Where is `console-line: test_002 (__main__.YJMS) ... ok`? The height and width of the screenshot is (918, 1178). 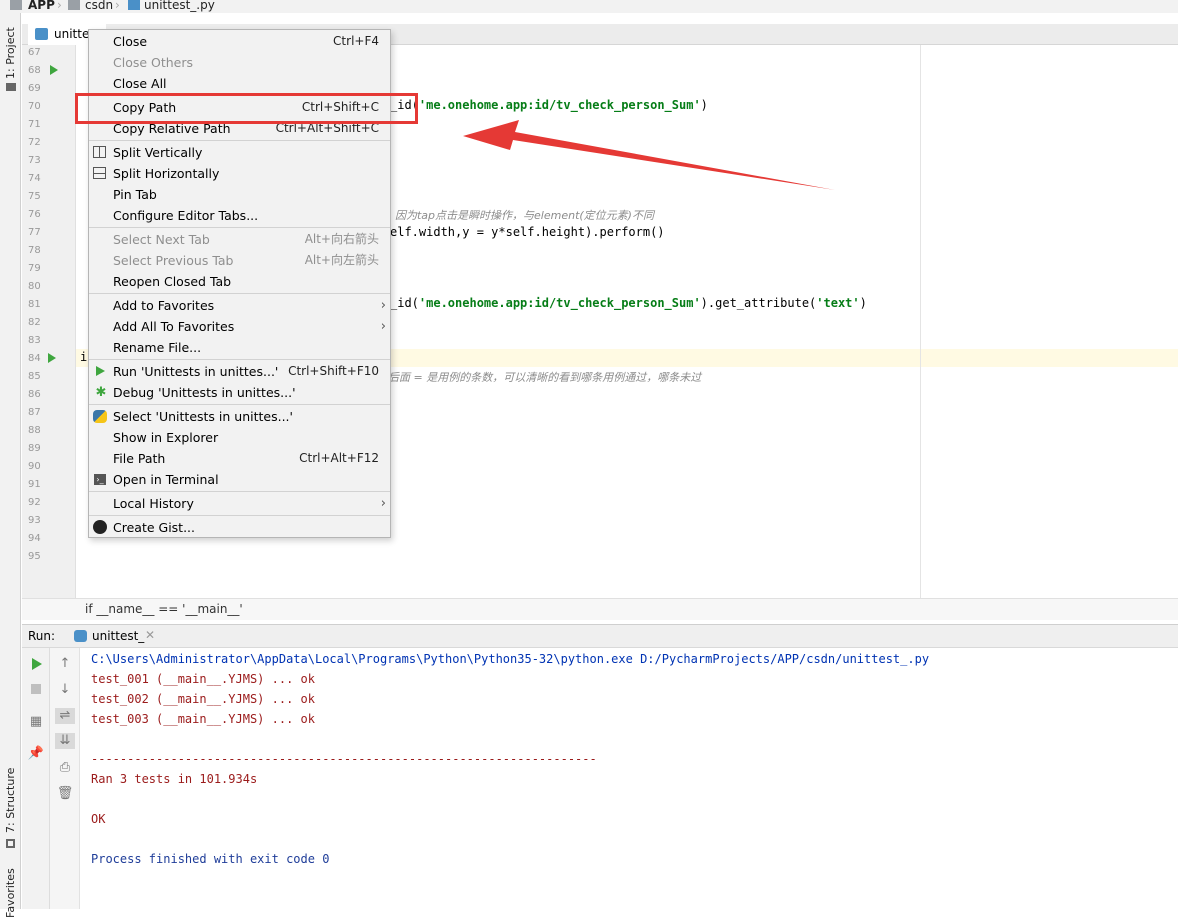
console-line: test_002 (__main__.YJMS) ... ok is located at coordinates (203, 699).